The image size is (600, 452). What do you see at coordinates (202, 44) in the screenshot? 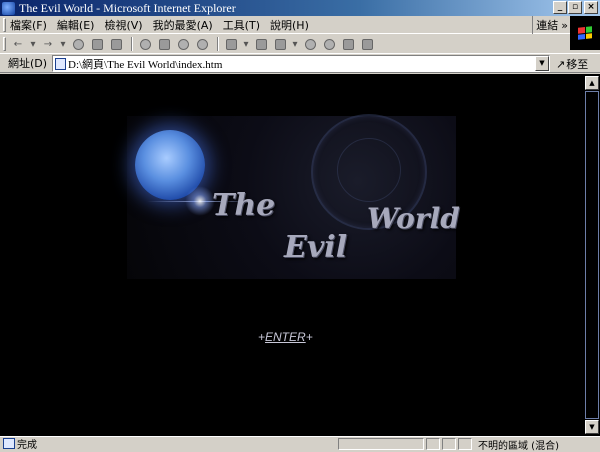
I see `media-icon` at bounding box center [202, 44].